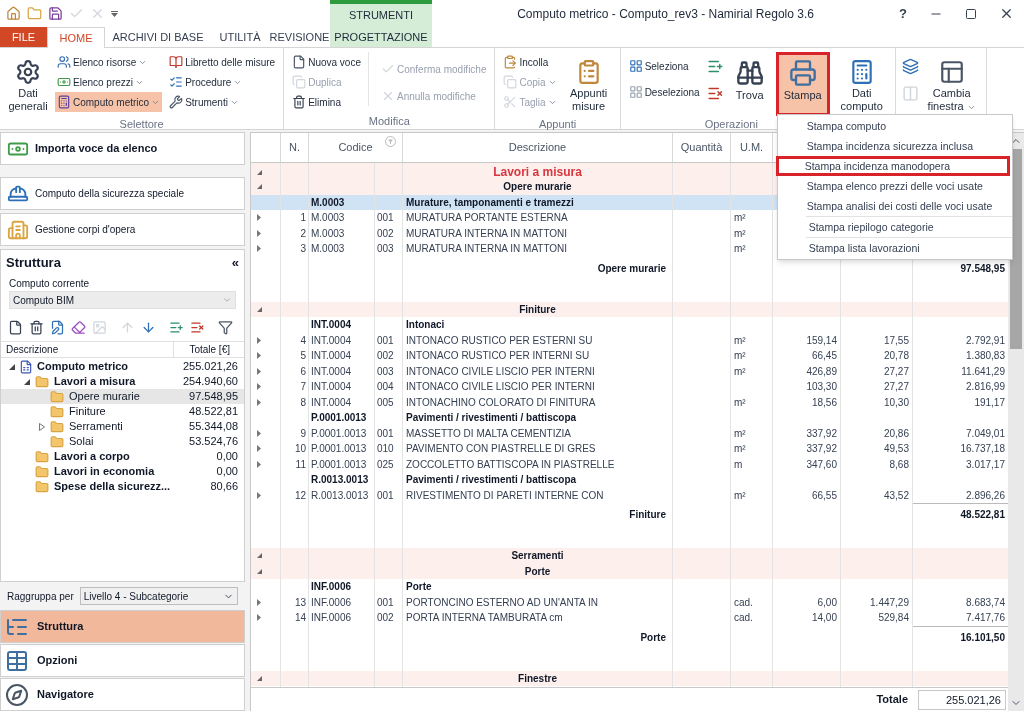 This screenshot has height=711, width=1024. What do you see at coordinates (122, 626) in the screenshot?
I see `nav-button: Struttura` at bounding box center [122, 626].